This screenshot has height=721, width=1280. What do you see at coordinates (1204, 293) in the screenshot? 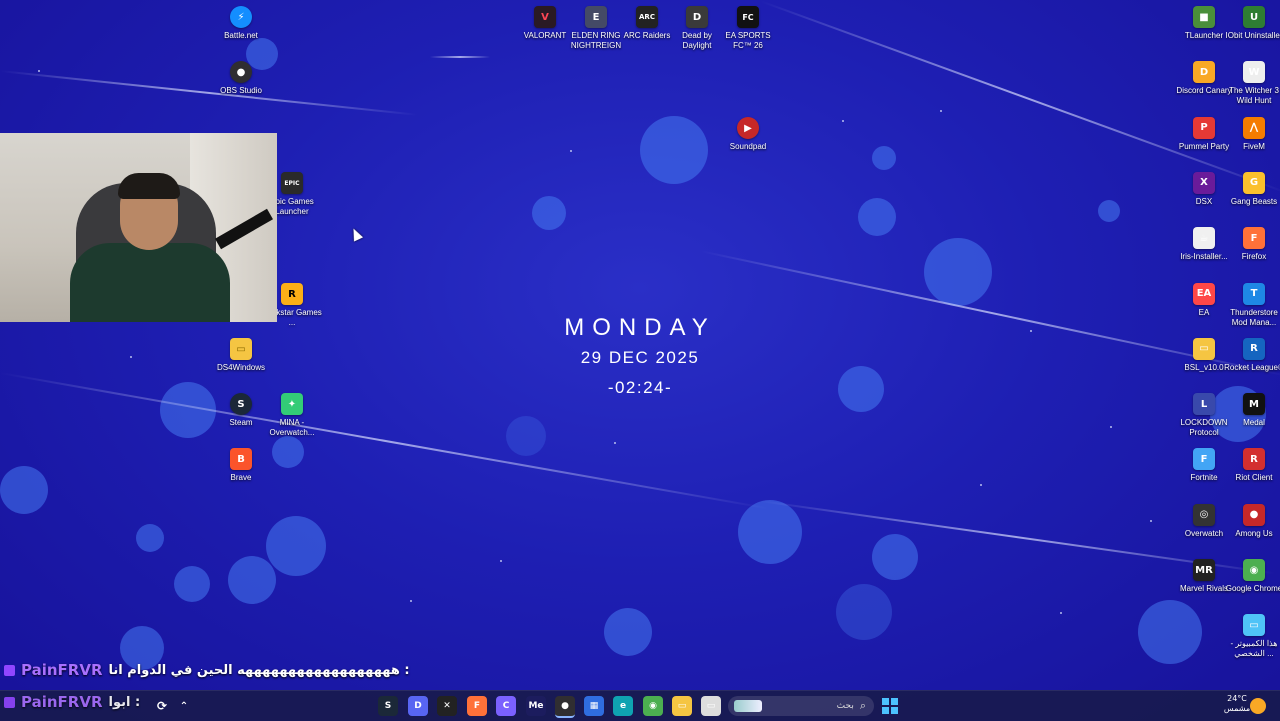
I see `ea-icon: EA` at bounding box center [1204, 293].